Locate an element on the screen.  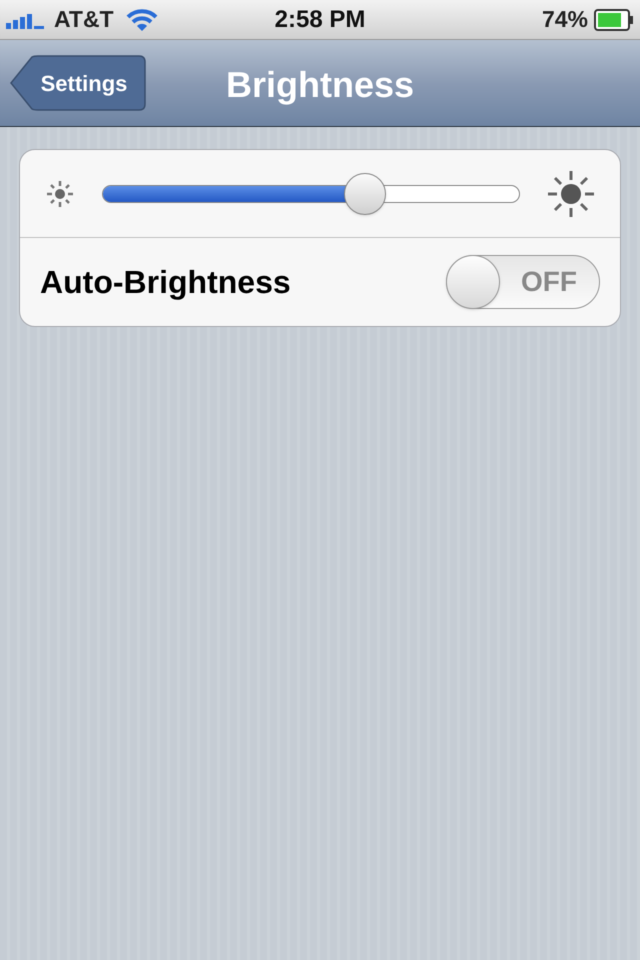
toggle-switch: OFF is located at coordinates (523, 282).